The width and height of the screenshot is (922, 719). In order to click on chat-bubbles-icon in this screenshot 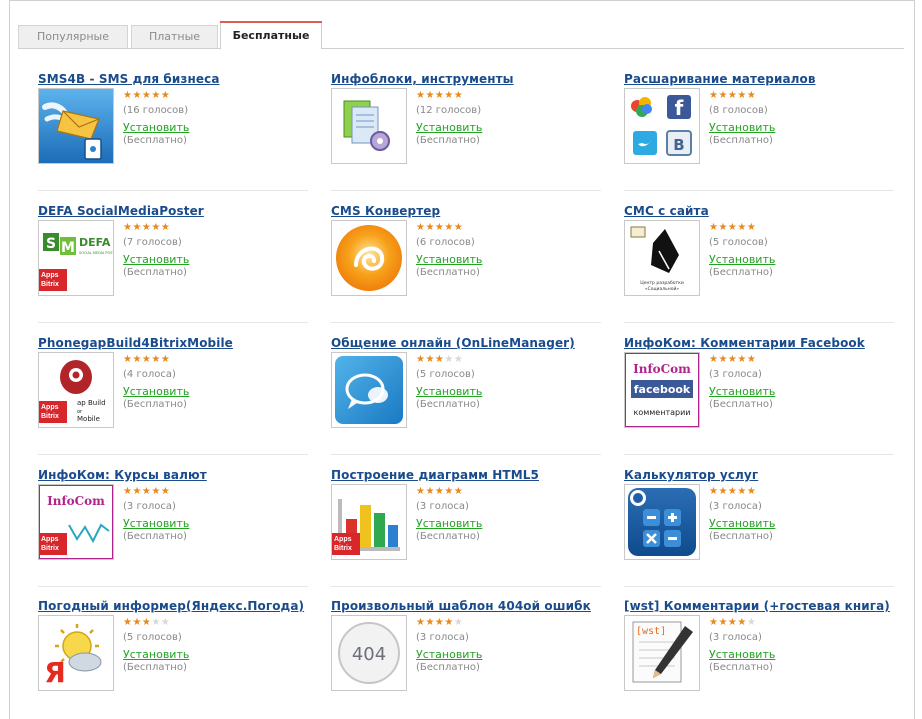, I will do `click(369, 390)`.